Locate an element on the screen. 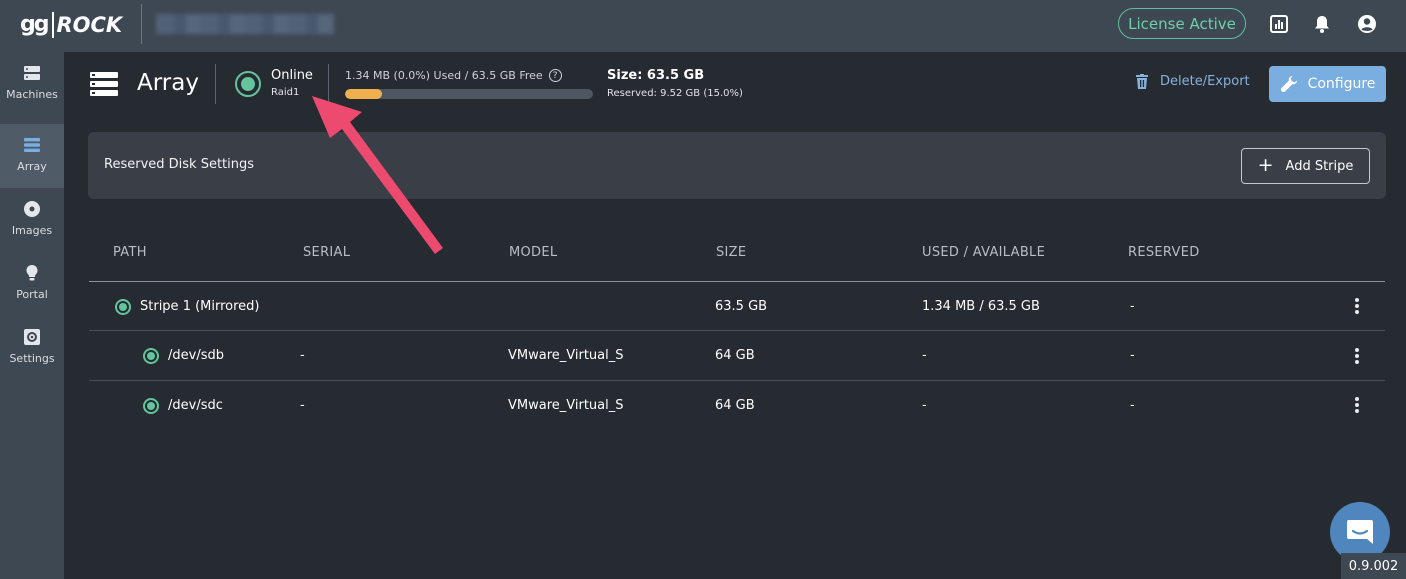 This screenshot has width=1406, height=579. version-label: 0.9.002 is located at coordinates (1373, 566).